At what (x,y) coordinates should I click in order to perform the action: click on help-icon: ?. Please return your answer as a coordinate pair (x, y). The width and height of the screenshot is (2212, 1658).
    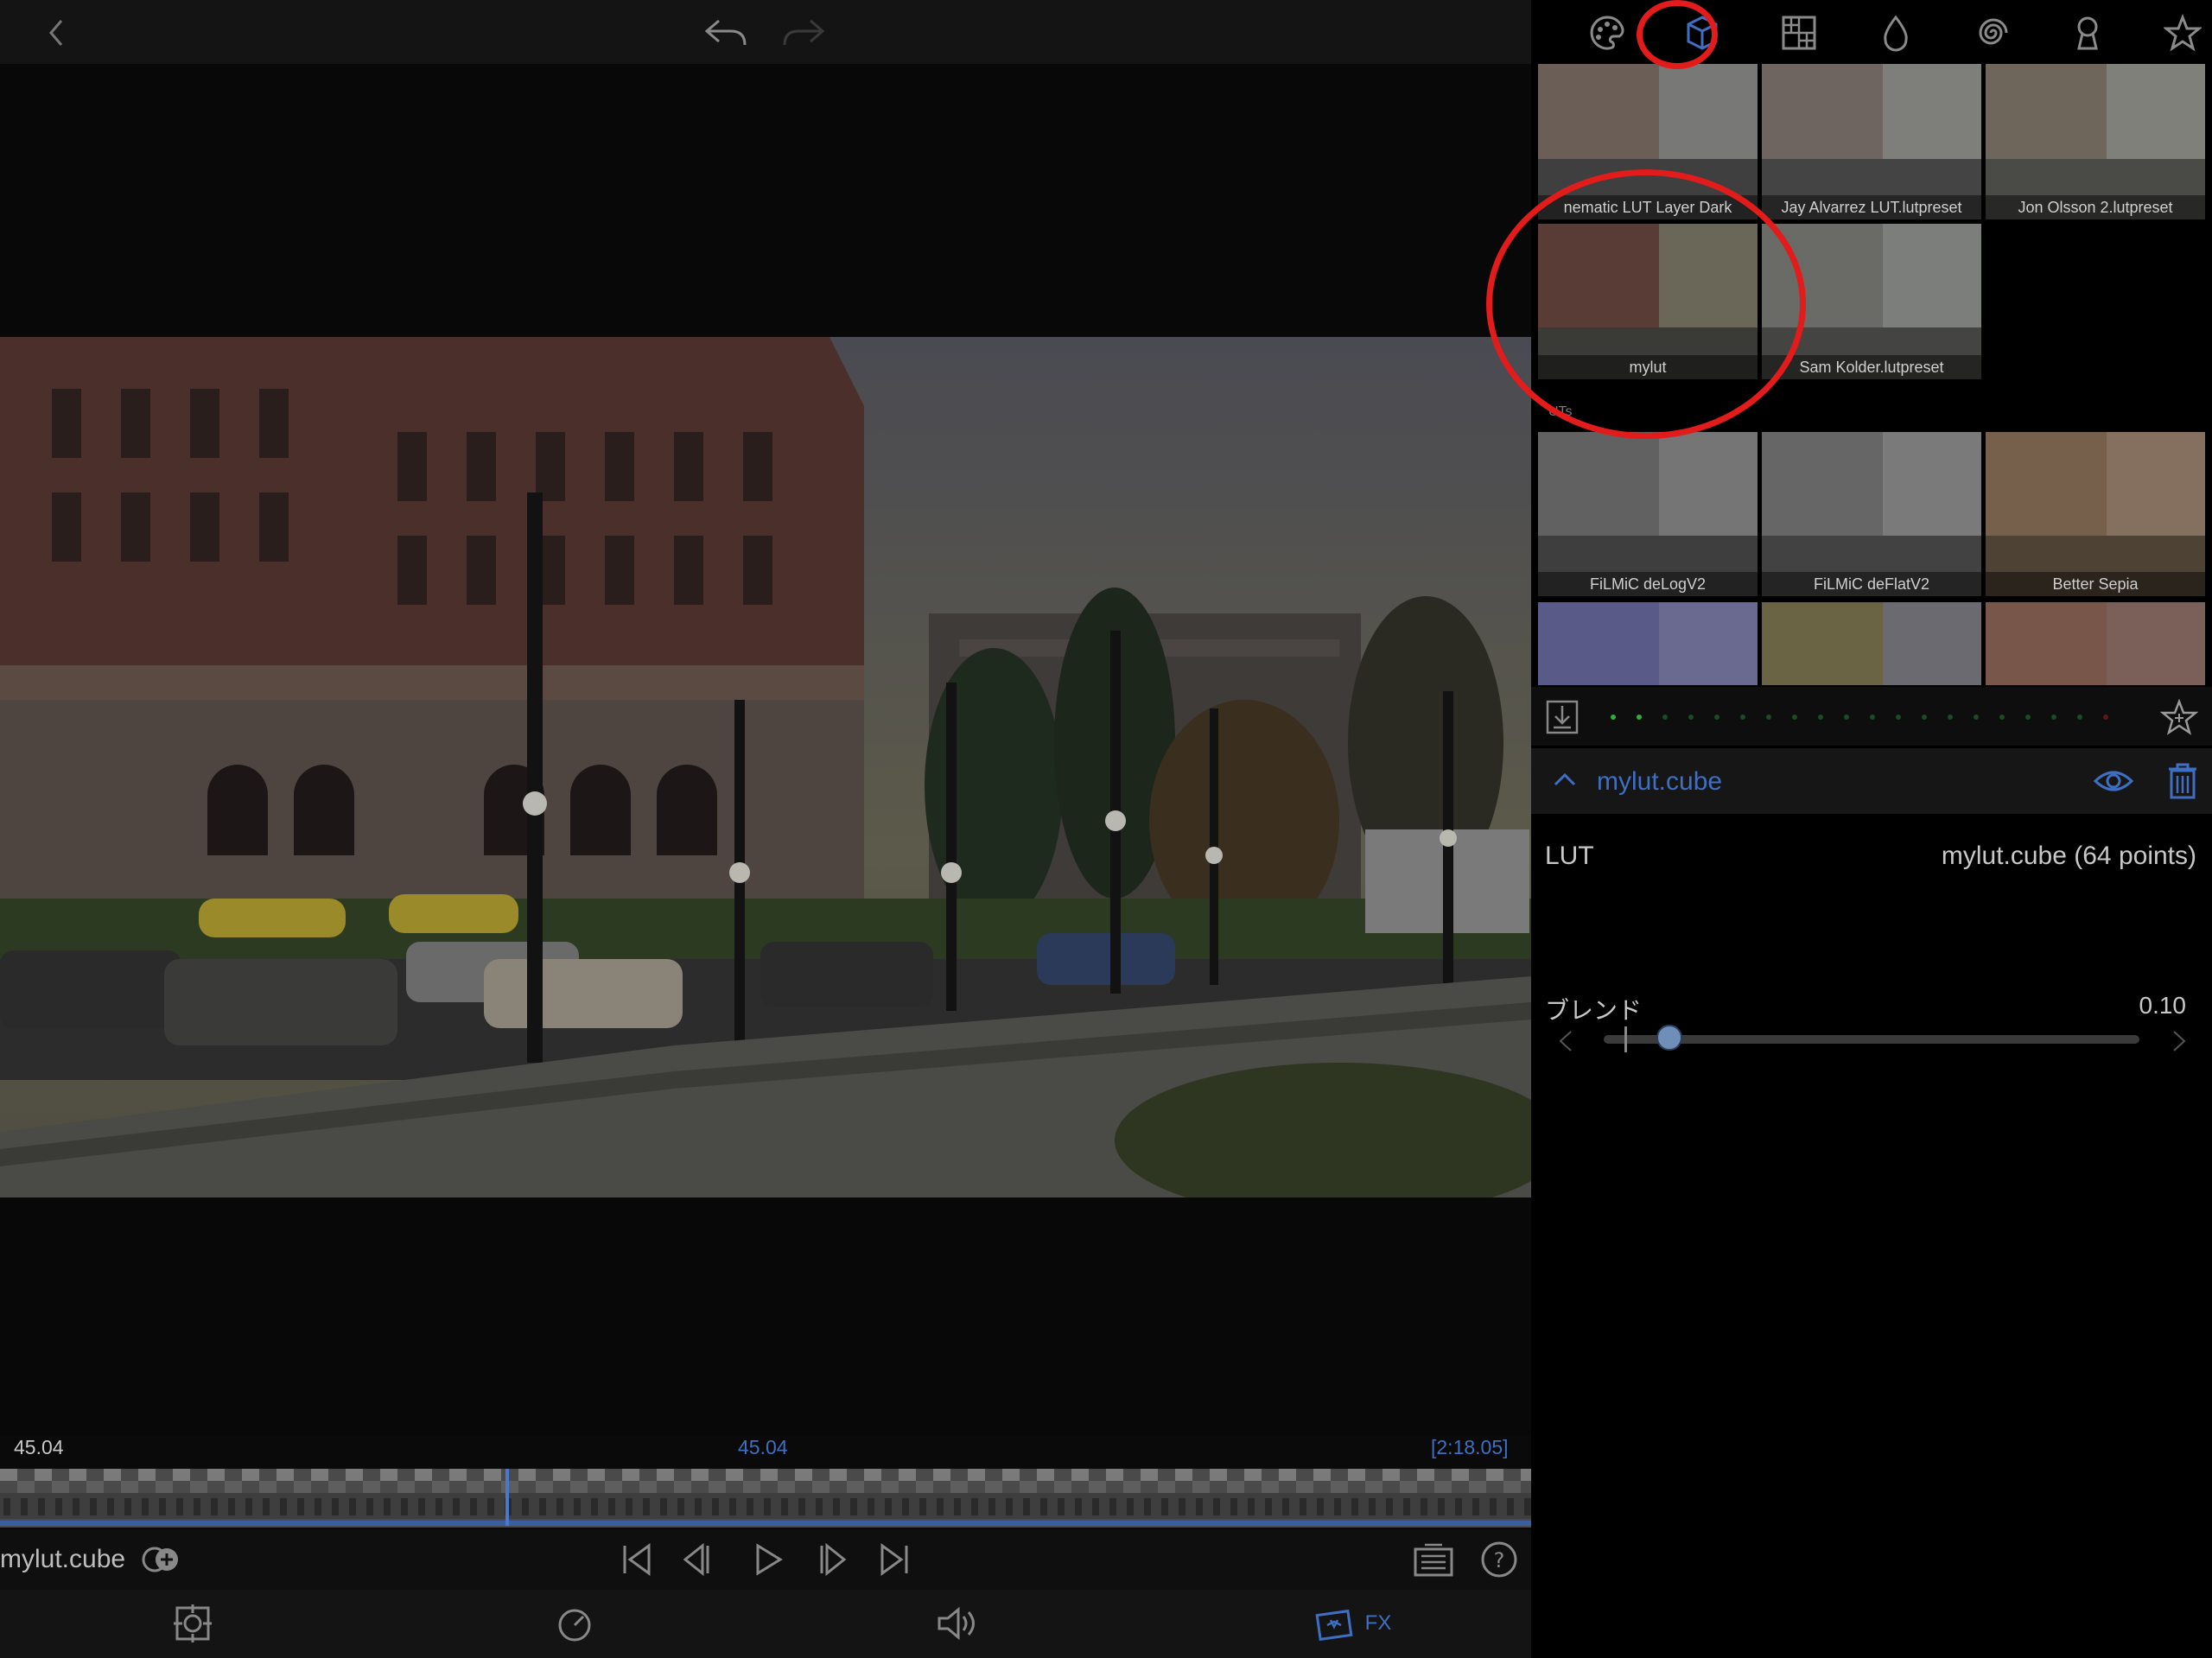
    Looking at the image, I should click on (1499, 1559).